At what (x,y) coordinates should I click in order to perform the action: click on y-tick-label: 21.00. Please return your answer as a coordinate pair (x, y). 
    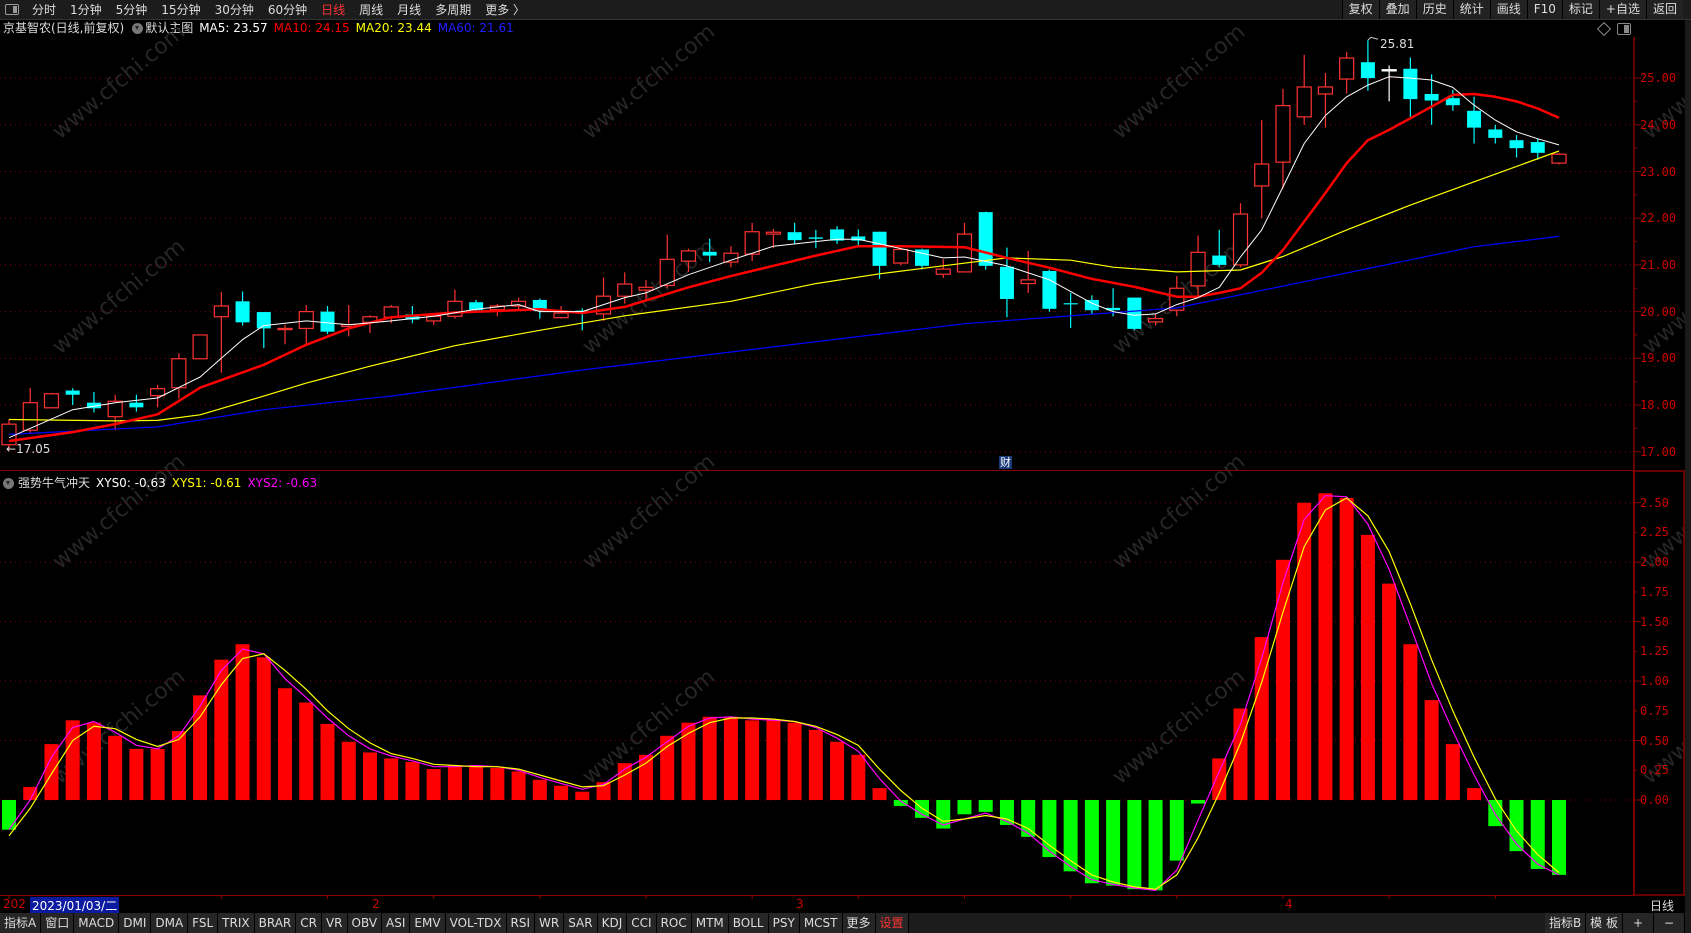
    Looking at the image, I should click on (1658, 264).